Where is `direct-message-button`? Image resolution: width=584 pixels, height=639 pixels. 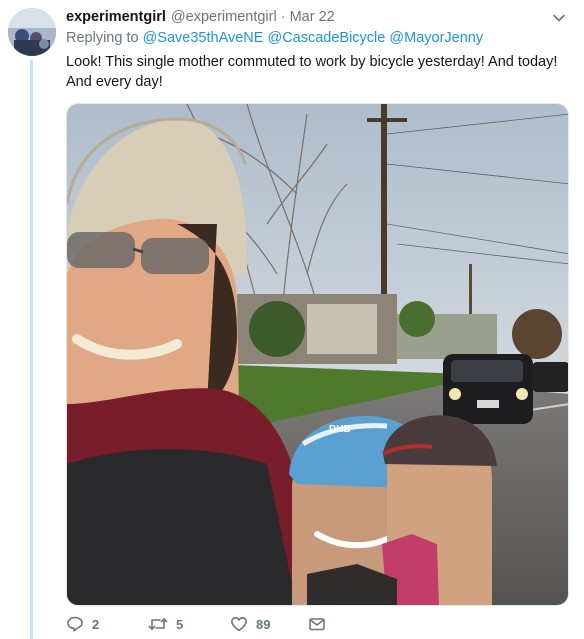
direct-message-button is located at coordinates (317, 624).